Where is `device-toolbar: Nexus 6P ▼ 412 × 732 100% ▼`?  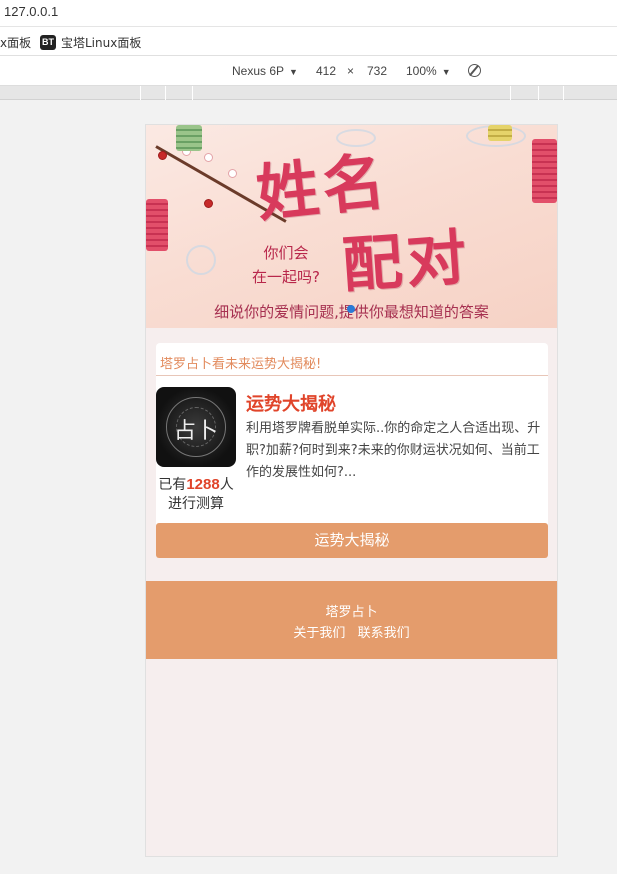 device-toolbar: Nexus 6P ▼ 412 × 732 100% ▼ is located at coordinates (308, 71).